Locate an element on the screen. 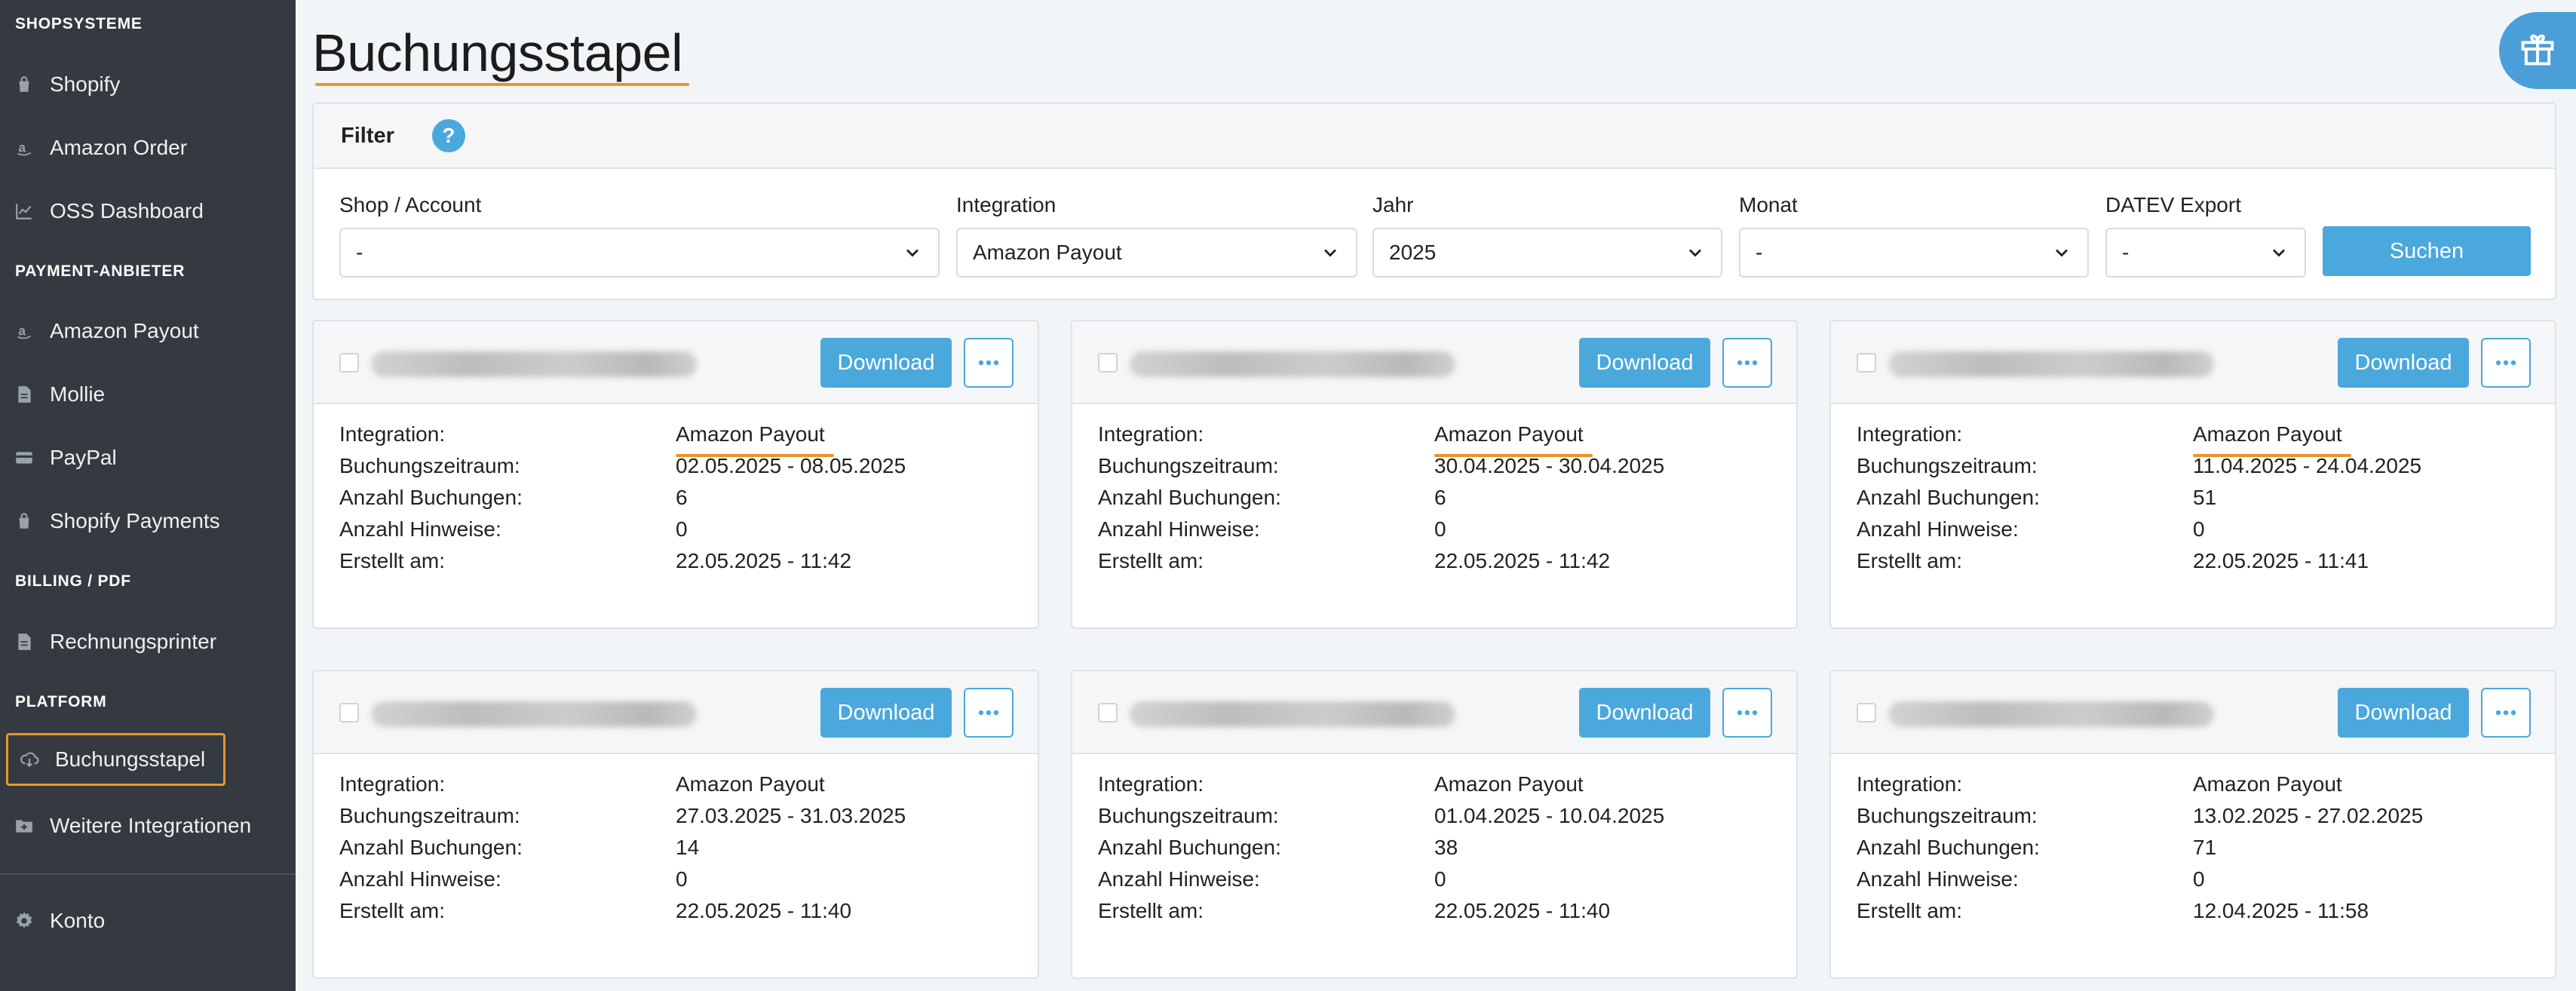 This screenshot has width=2576, height=991. sidebar-item-amazon-payout: a Amazon Payout is located at coordinates (106, 331).